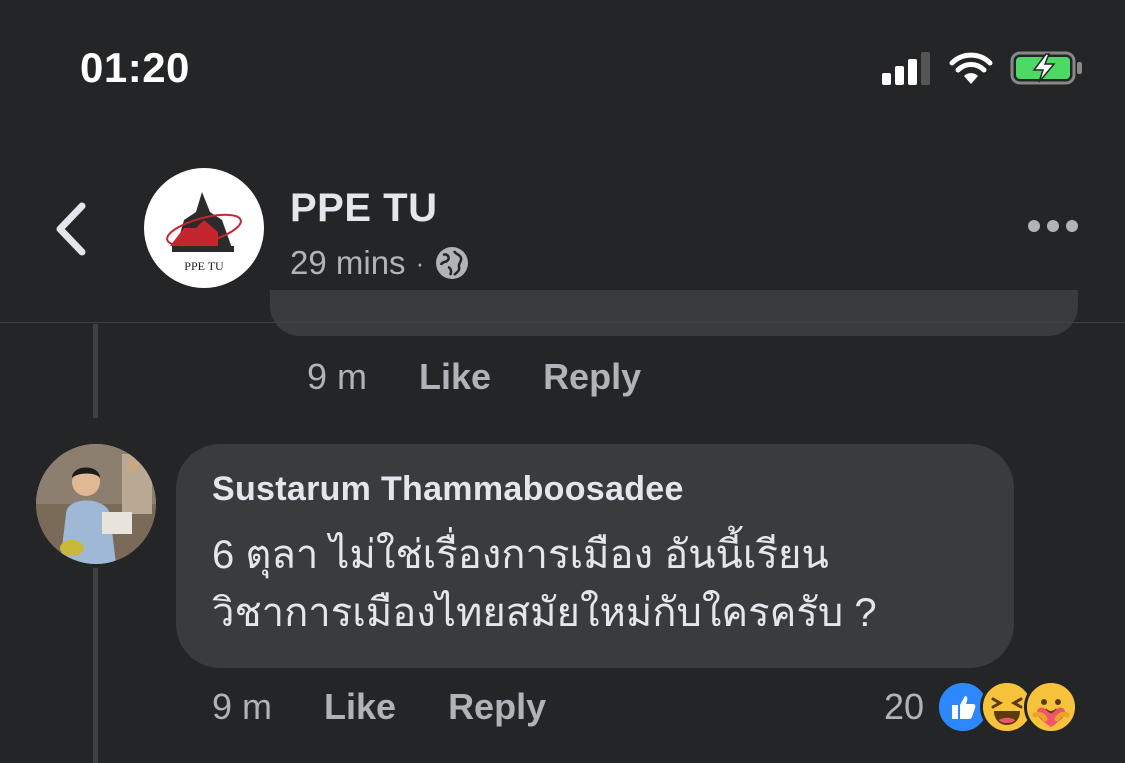 The width and height of the screenshot is (1125, 763). Describe the element at coordinates (363, 208) in the screenshot. I see `page-name: PPE TU` at that location.